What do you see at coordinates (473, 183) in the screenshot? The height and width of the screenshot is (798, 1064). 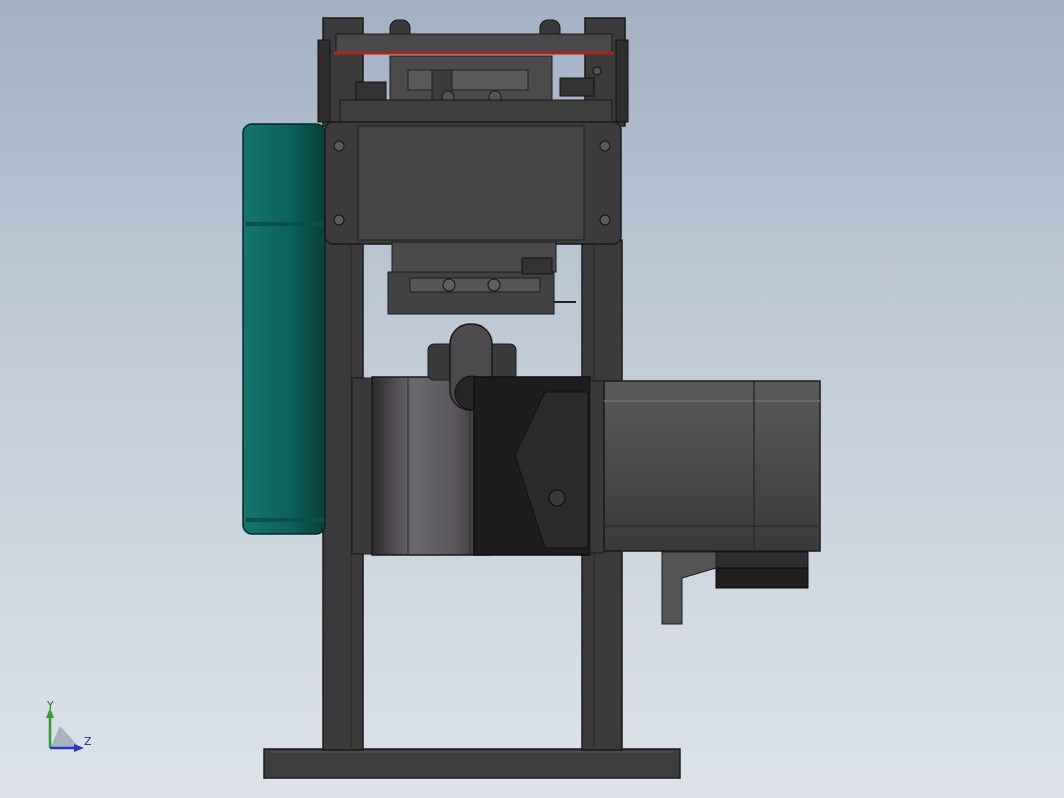 I see `clamp-block` at bounding box center [473, 183].